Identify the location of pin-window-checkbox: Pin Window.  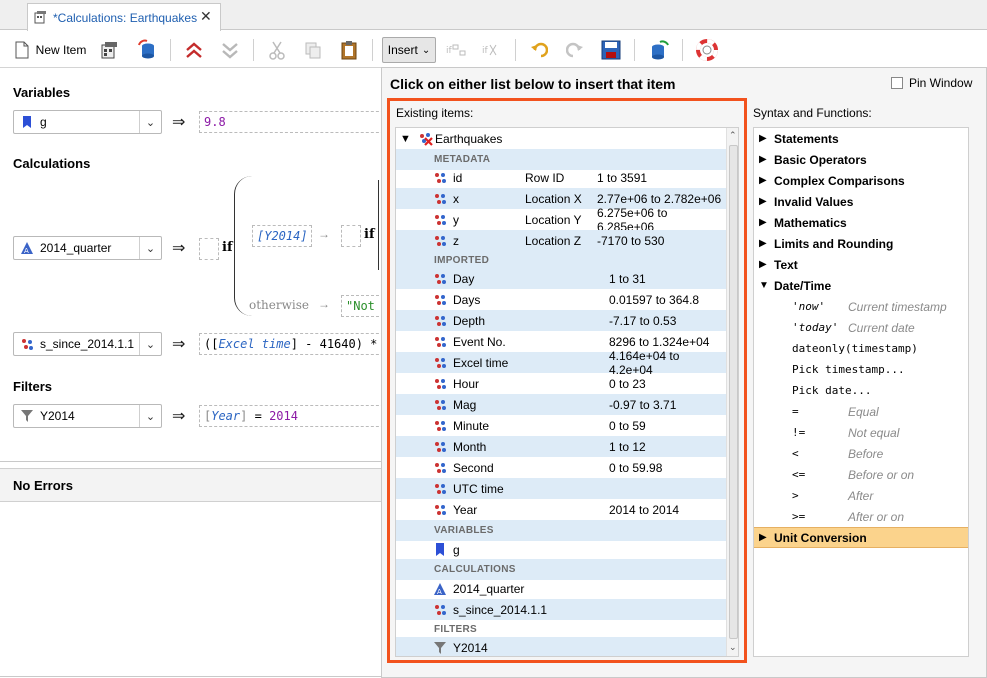
(931, 83).